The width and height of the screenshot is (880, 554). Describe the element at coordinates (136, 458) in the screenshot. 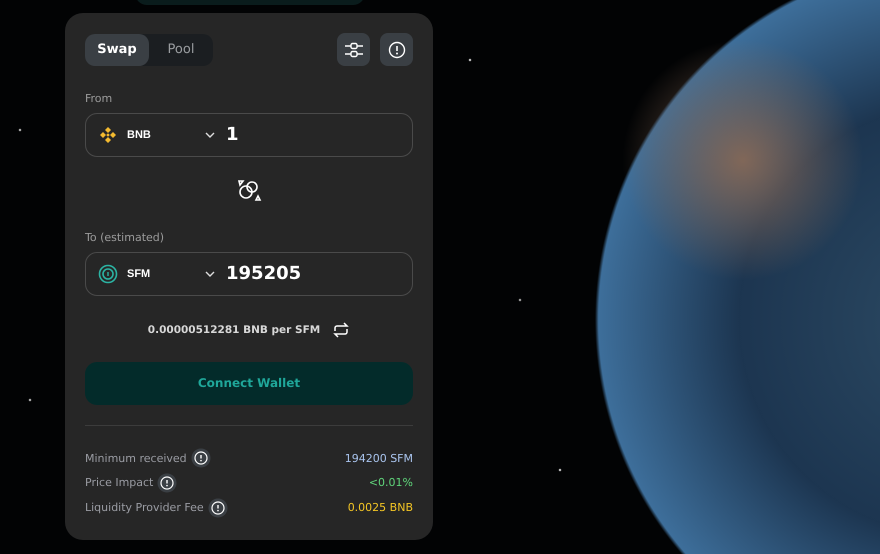

I see `detail-label: Minimum received` at that location.